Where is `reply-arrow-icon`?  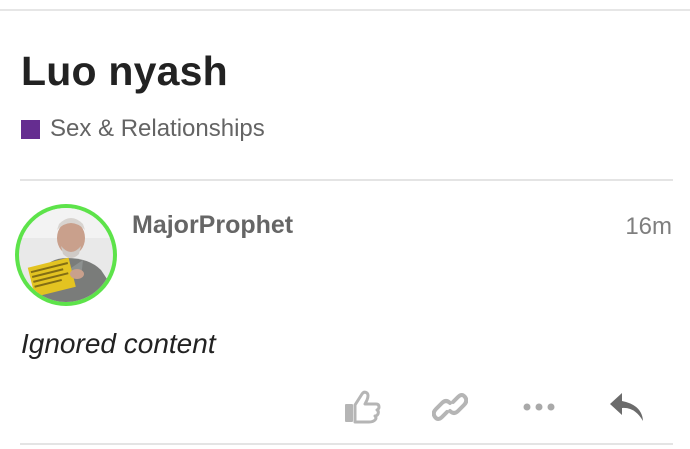 reply-arrow-icon is located at coordinates (626, 407).